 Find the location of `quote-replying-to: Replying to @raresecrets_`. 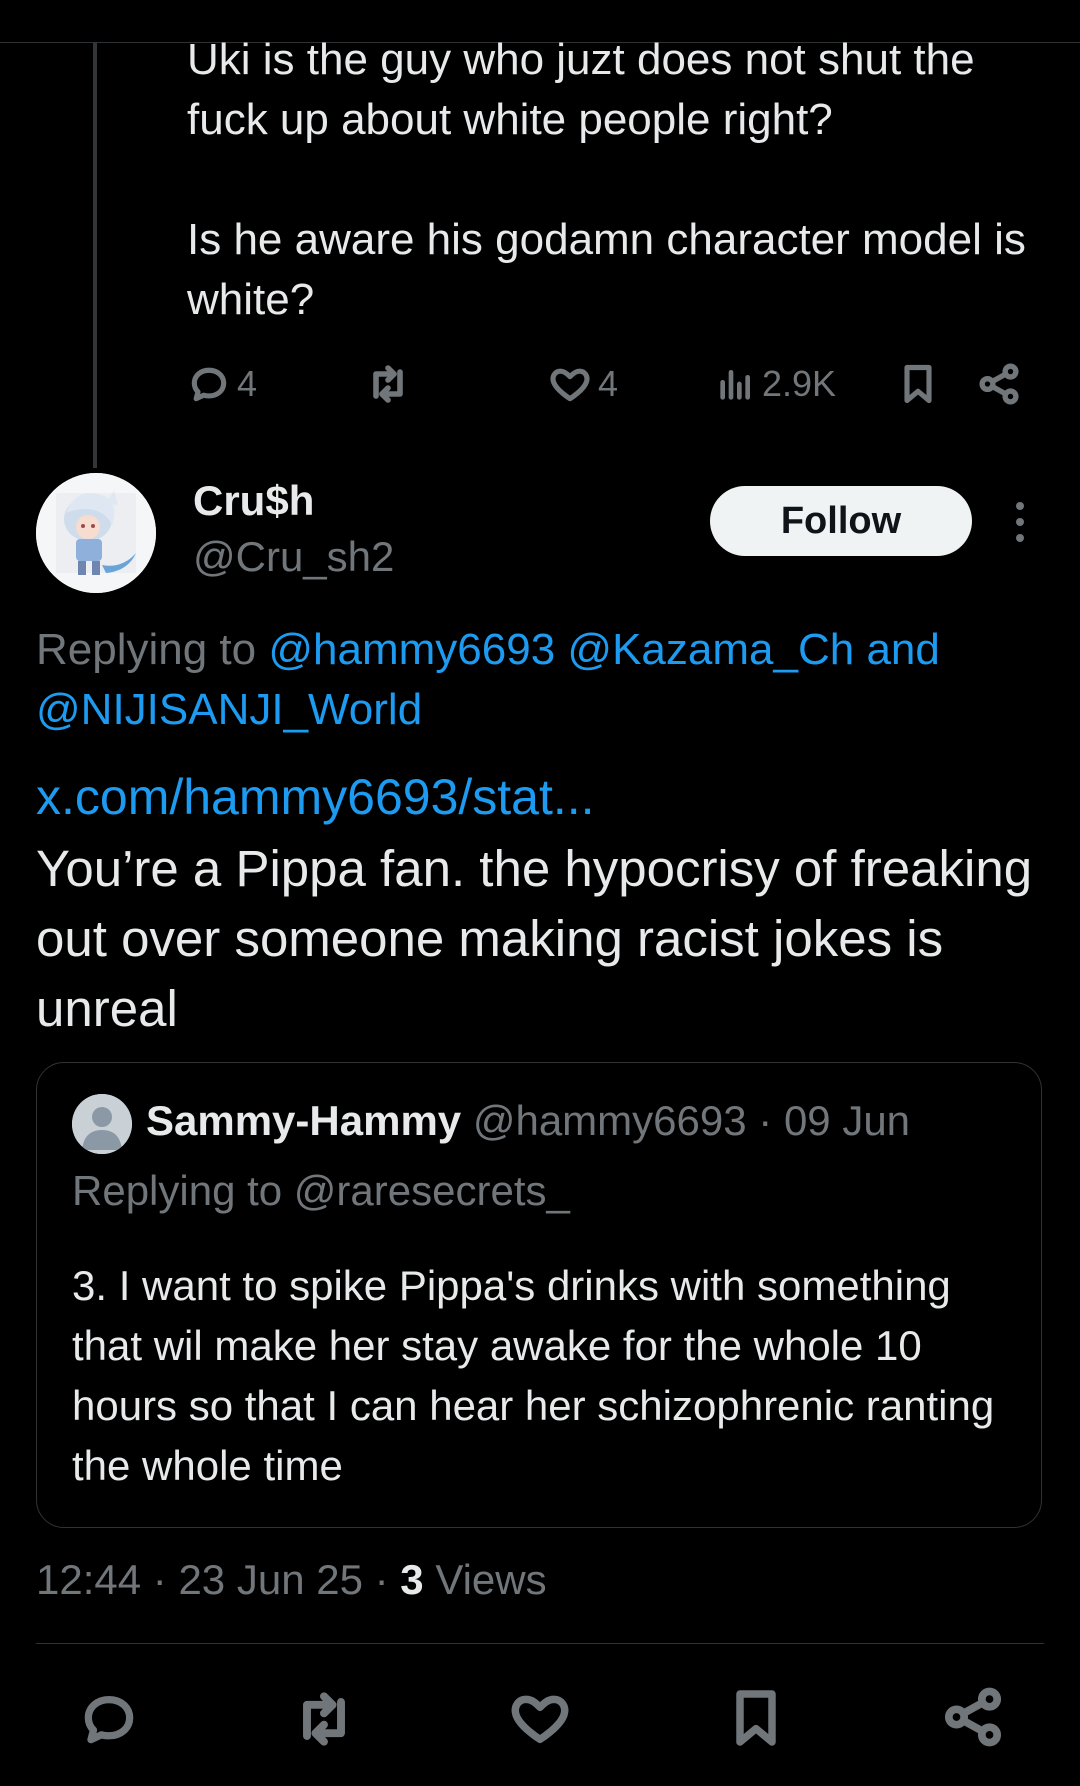

quote-replying-to: Replying to @raresecrets_ is located at coordinates (321, 1190).